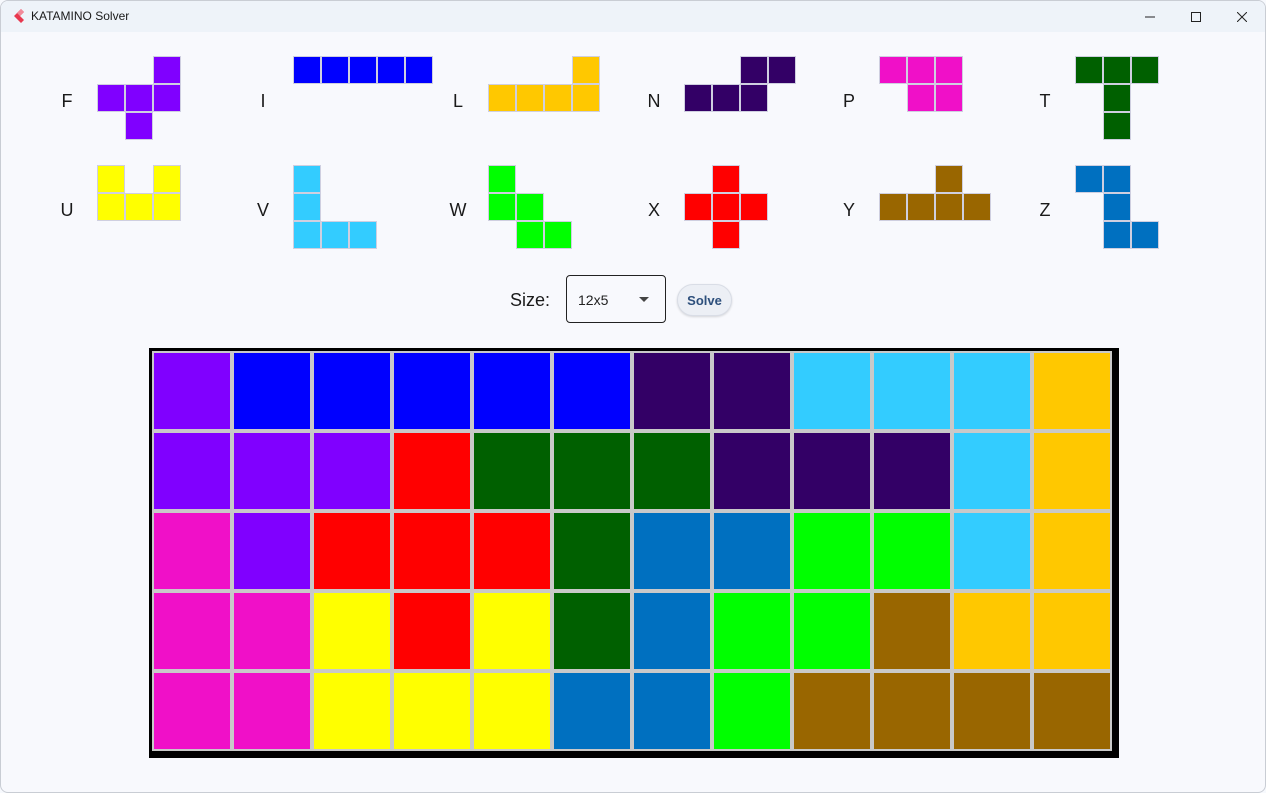  Describe the element at coordinates (593, 300) in the screenshot. I see `size-selected-value: 12x5` at that location.